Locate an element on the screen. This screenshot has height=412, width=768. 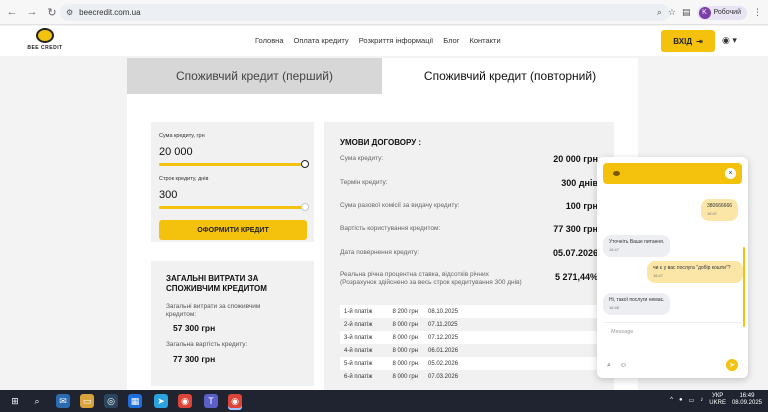
chat-tools: ⌕ ☺ is located at coordinates (617, 366).